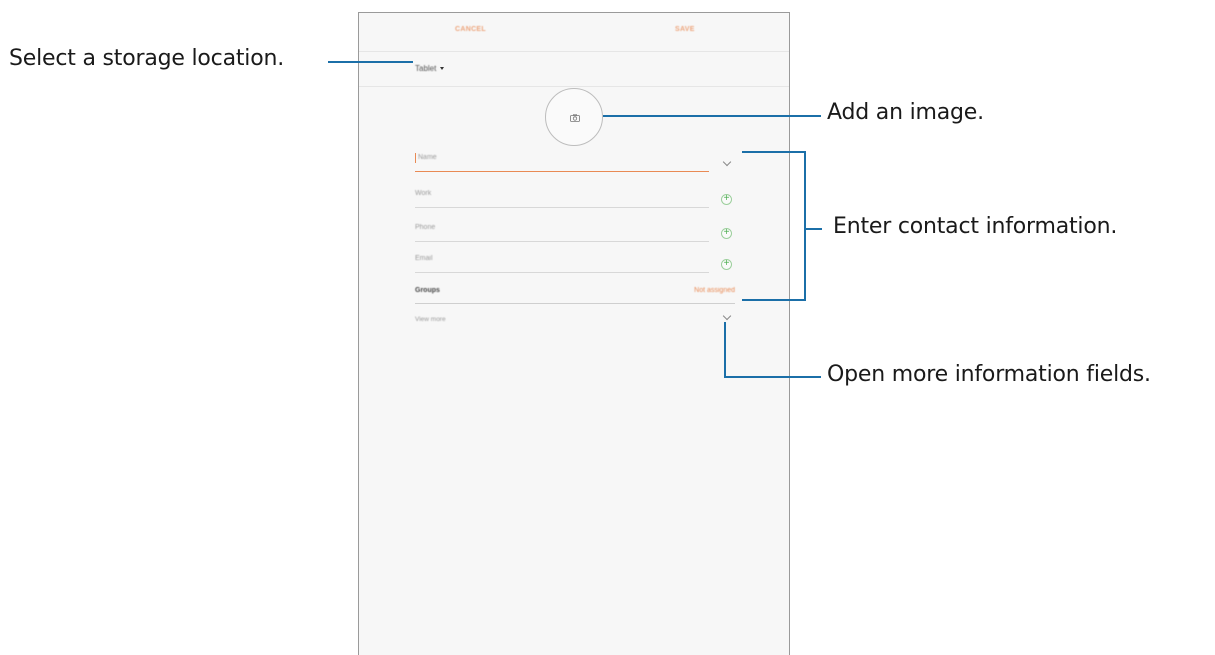 The image size is (1215, 655). What do you see at coordinates (772, 377) in the screenshot?
I see `callout-more-fields-hline` at bounding box center [772, 377].